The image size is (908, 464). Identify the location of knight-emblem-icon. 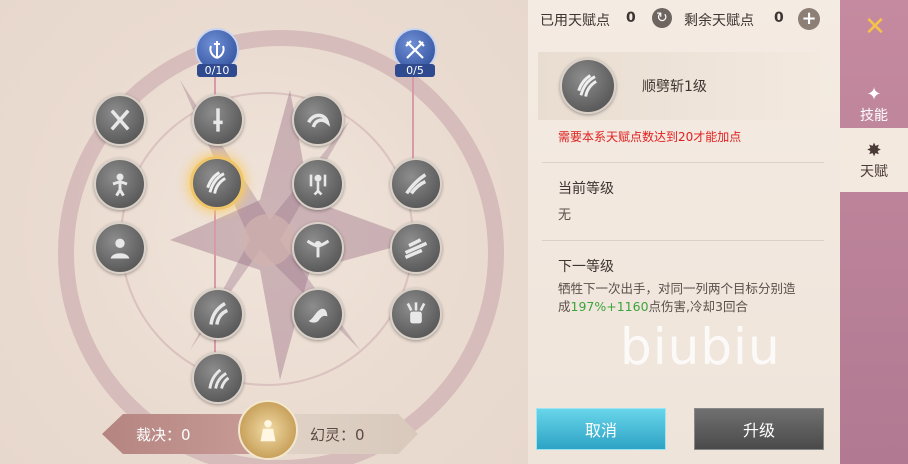
(268, 431).